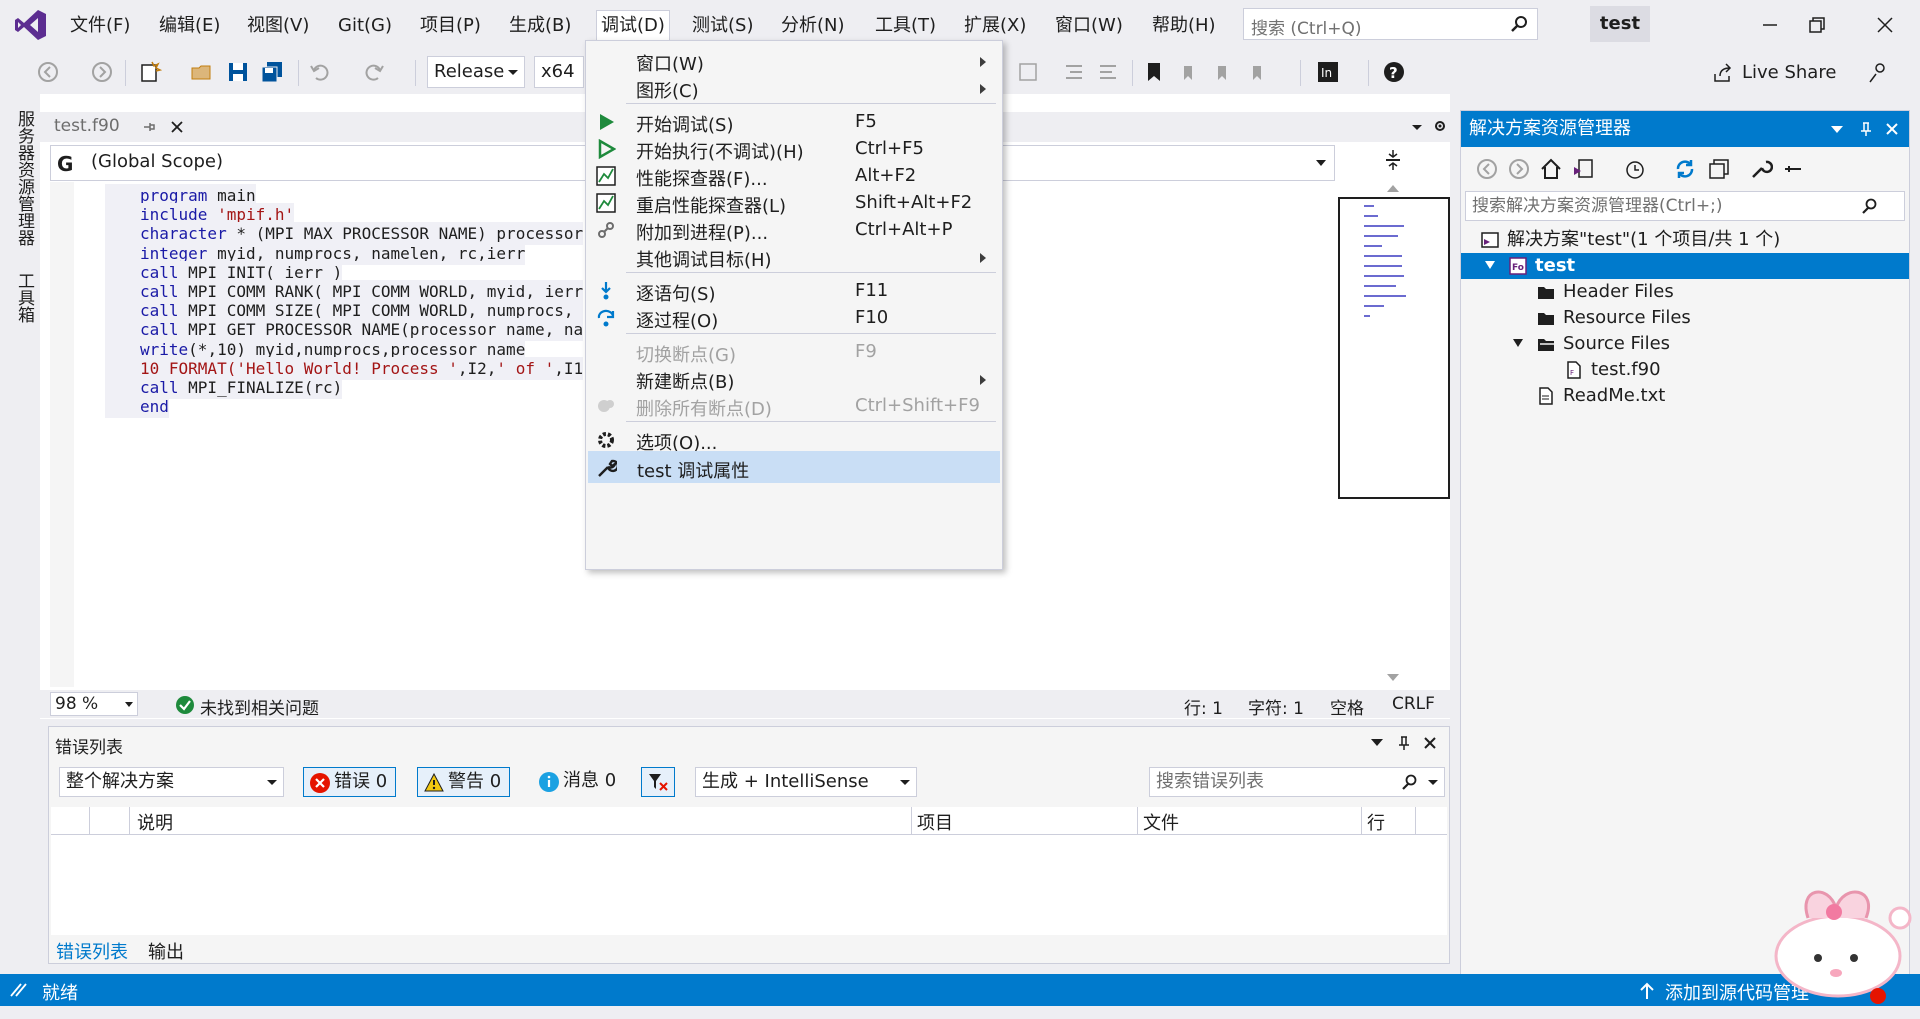  Describe the element at coordinates (1551, 169) in the screenshot. I see `home-icon` at that location.